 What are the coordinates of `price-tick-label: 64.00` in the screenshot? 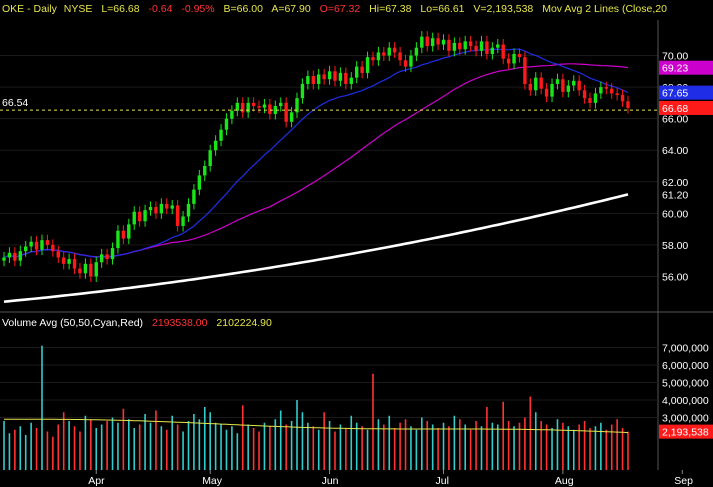 It's located at (675, 151).